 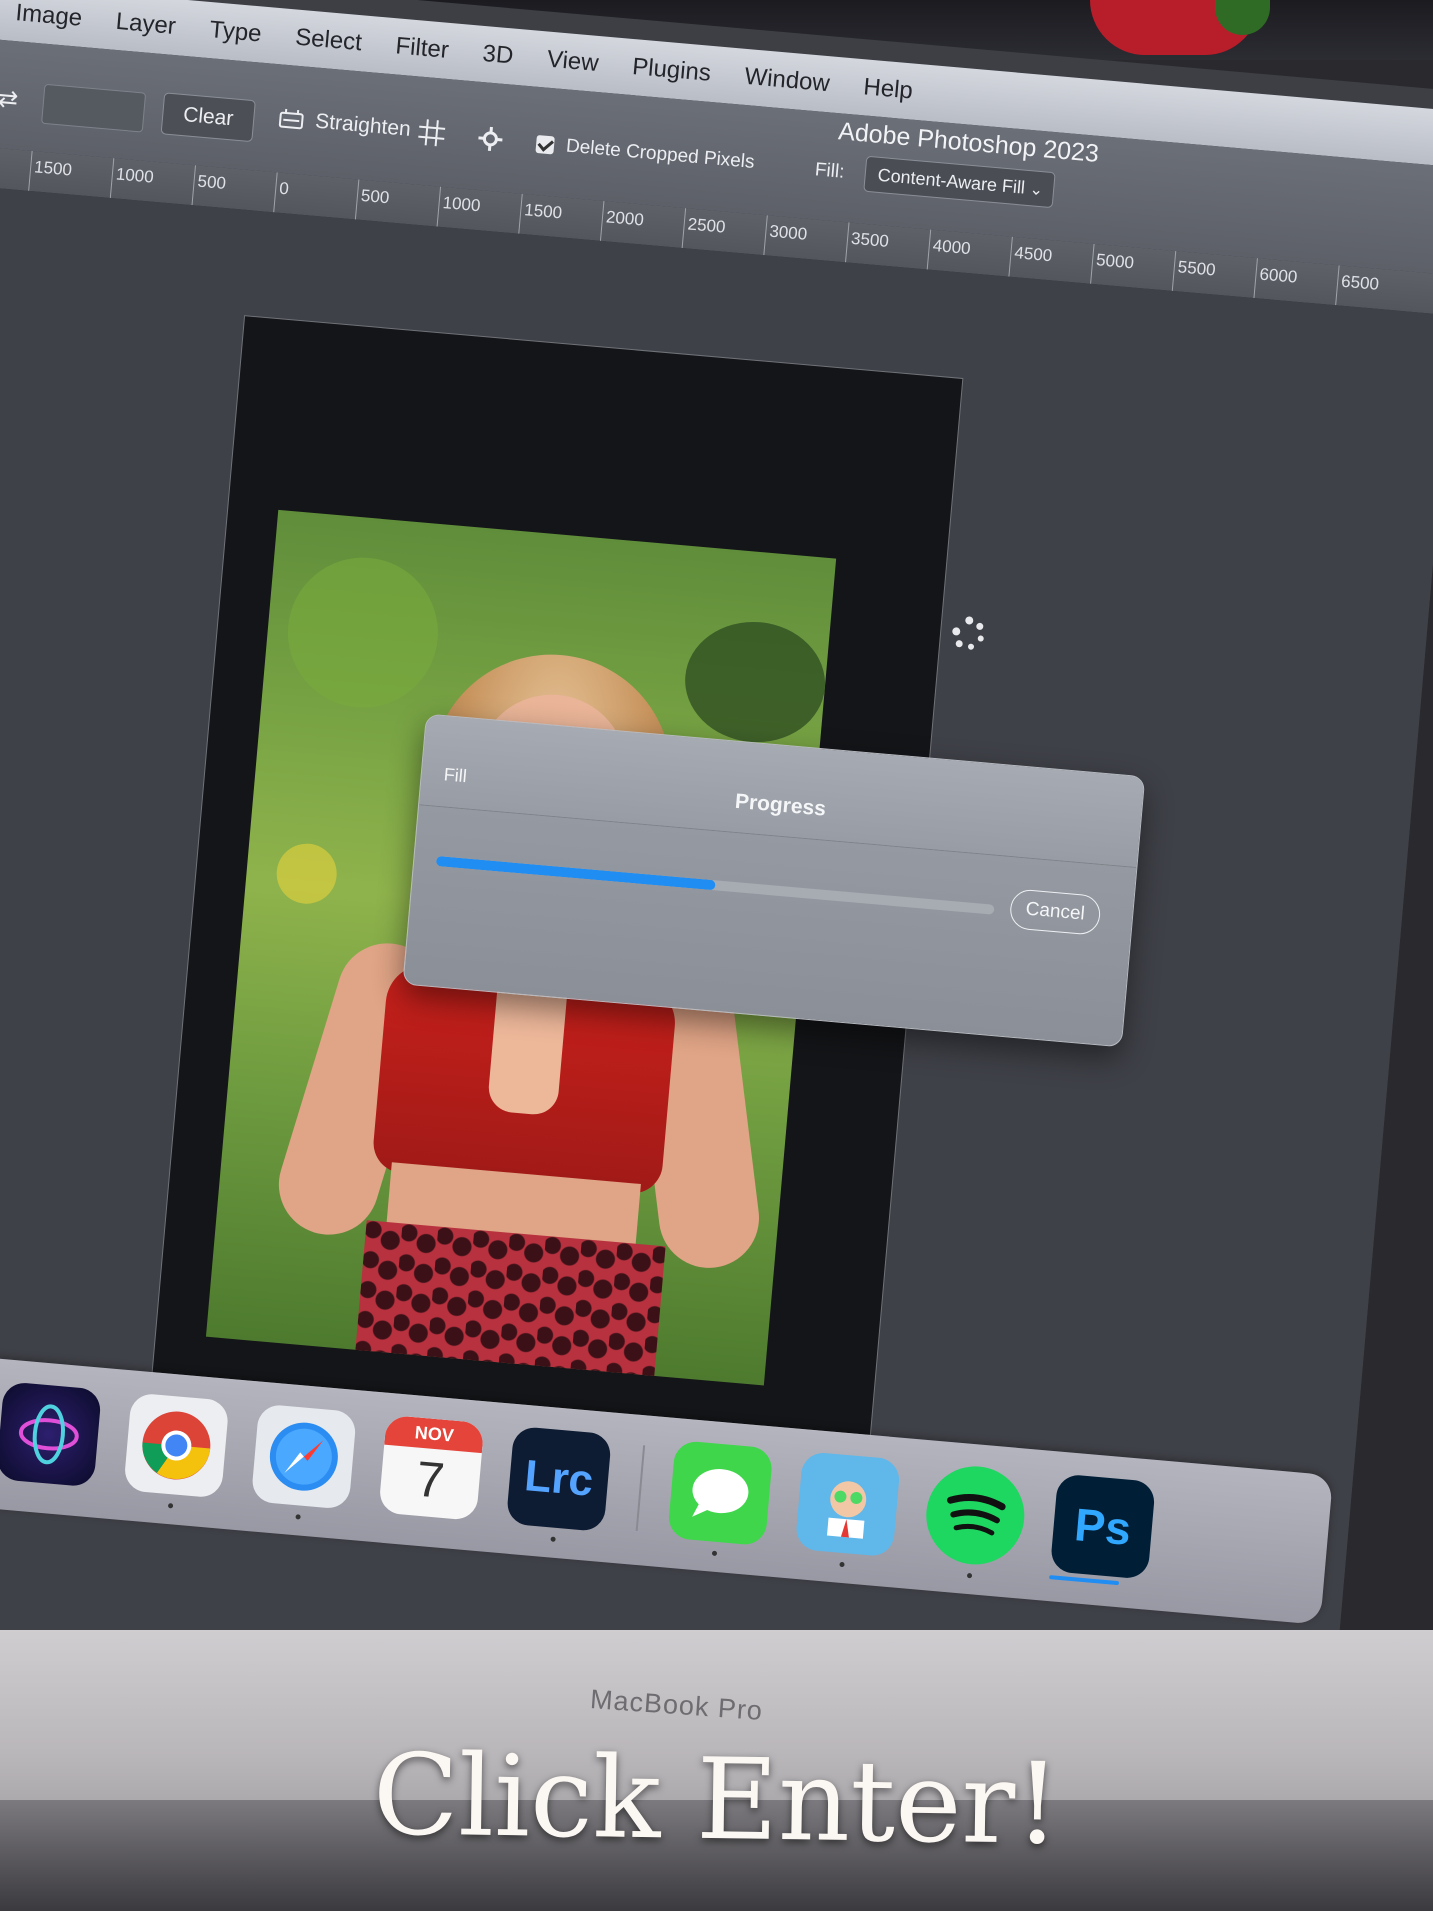 What do you see at coordinates (510, 1303) in the screenshot?
I see `subject-leggings` at bounding box center [510, 1303].